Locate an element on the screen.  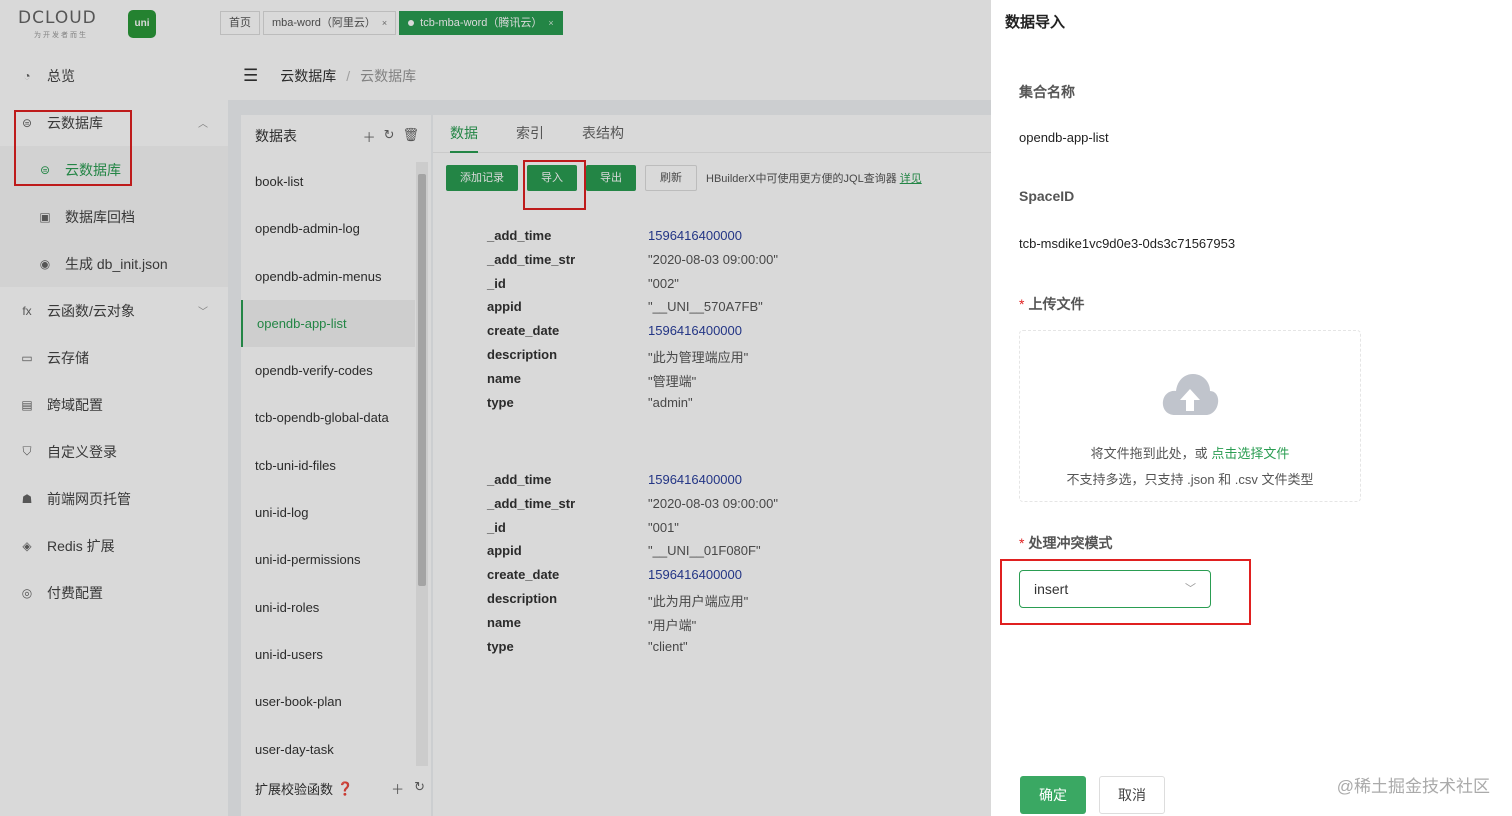
import-button: 导入 is located at coordinates (552, 178).